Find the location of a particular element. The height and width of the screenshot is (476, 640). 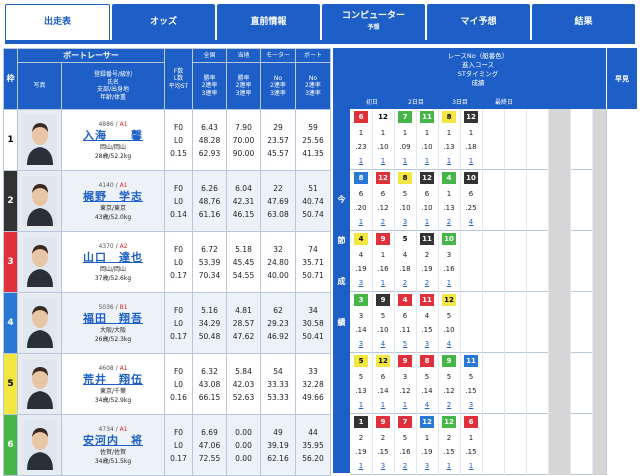

racer-name-link: 梶野 学志 is located at coordinates (113, 197).